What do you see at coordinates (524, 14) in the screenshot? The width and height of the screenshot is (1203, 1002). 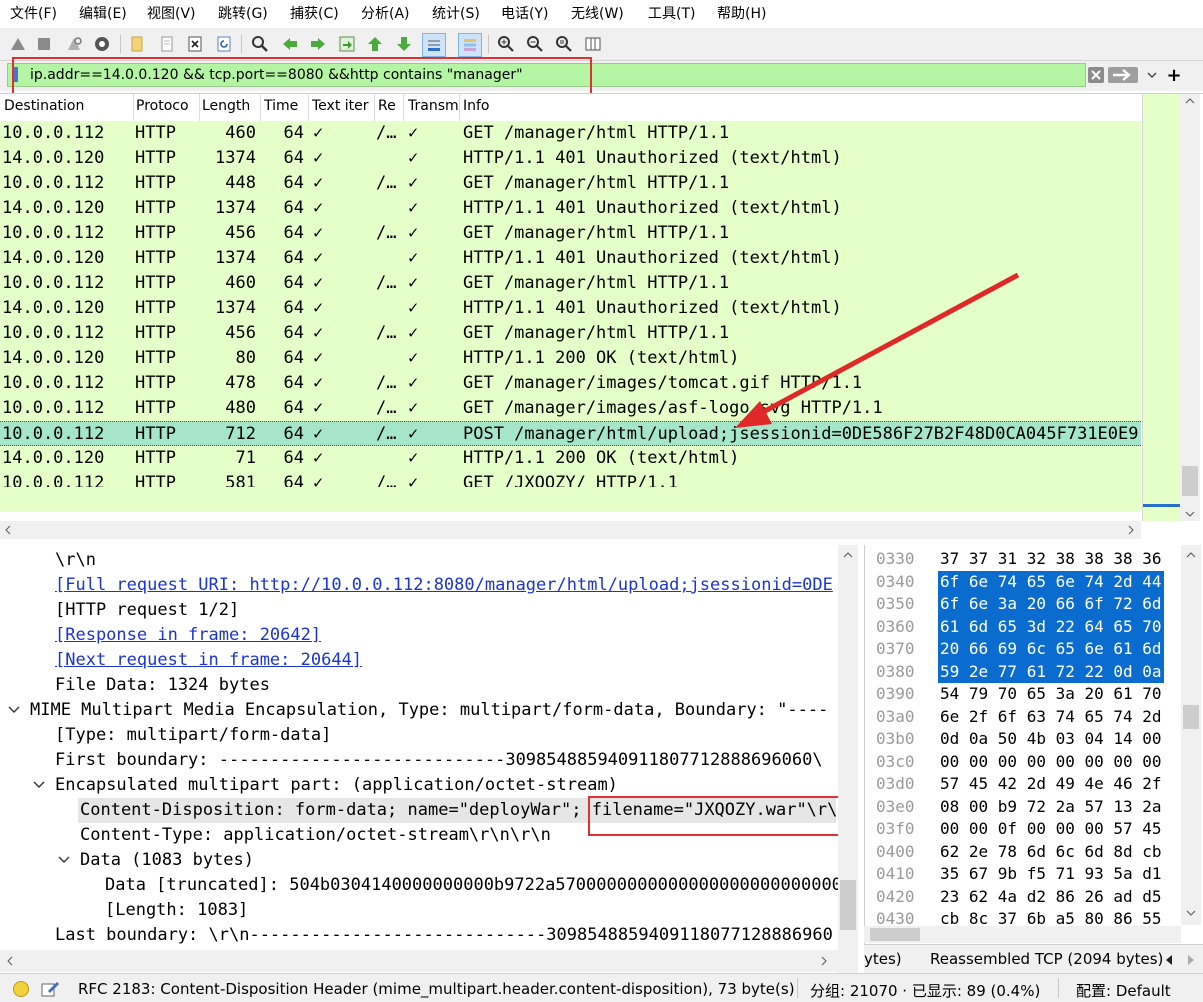 I see `menu-telephony: 电话(Y)` at bounding box center [524, 14].